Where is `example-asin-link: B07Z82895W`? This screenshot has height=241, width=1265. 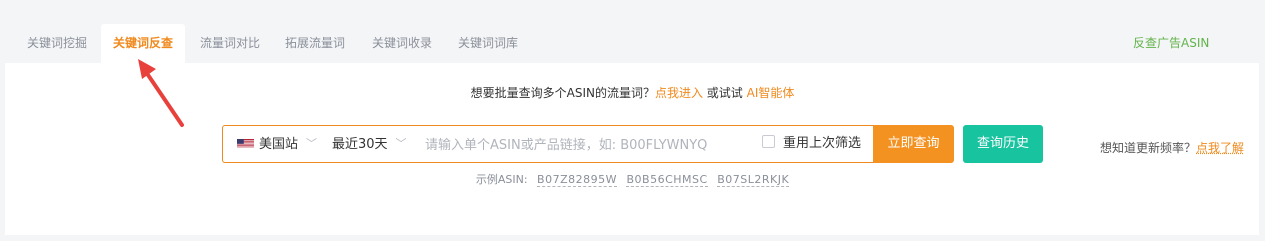 example-asin-link: B07Z82895W is located at coordinates (577, 180).